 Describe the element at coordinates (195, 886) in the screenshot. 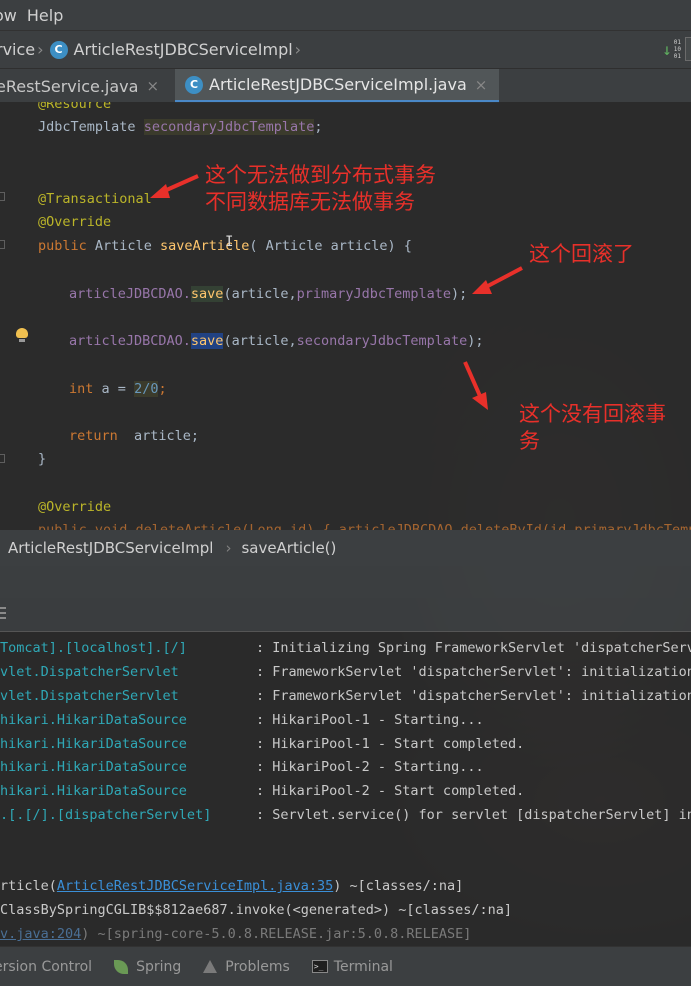

I see `source-link: ArticleRestJDBCServiceImpl.java:35` at that location.